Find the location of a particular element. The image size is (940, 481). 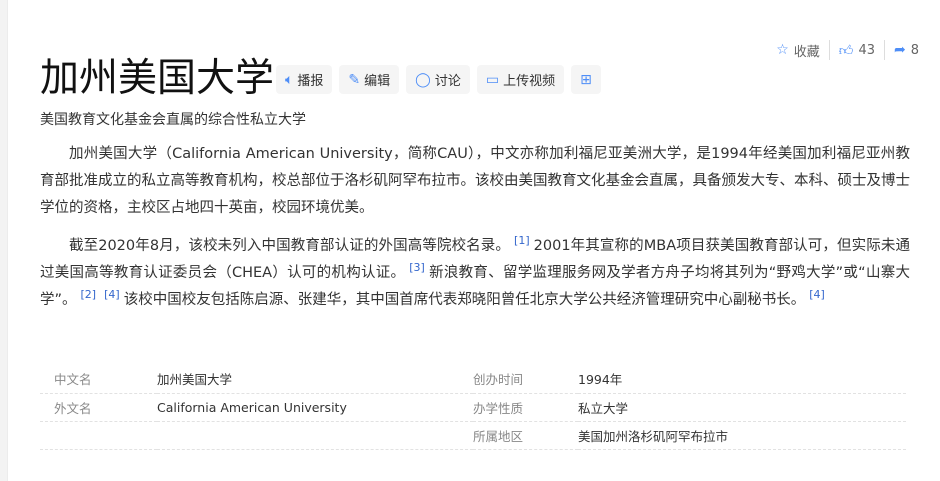

video-icon: ▭ is located at coordinates (492, 79).